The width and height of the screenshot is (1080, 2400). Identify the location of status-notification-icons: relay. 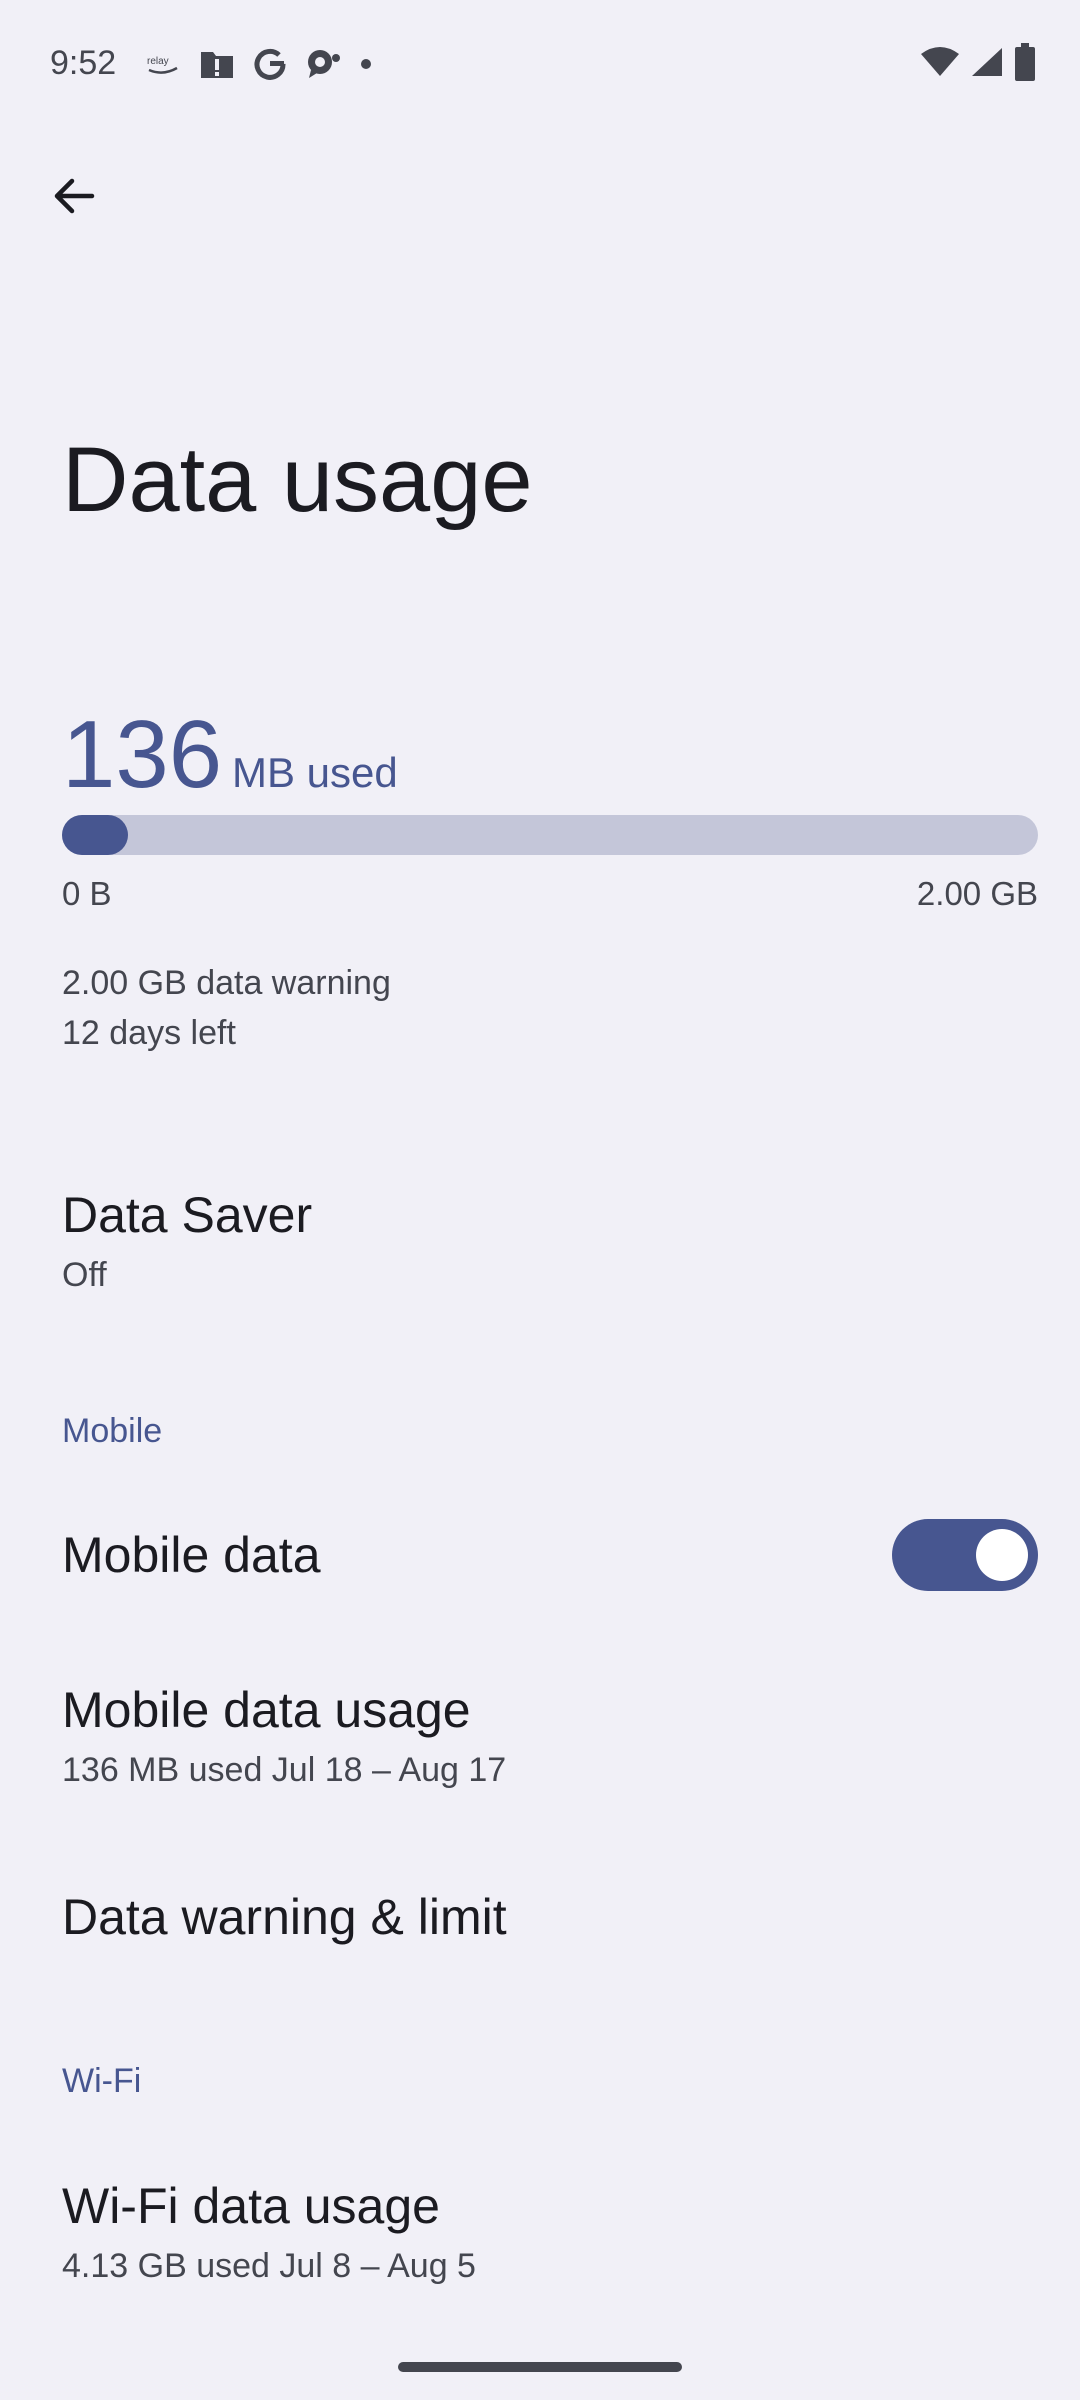
(259, 64).